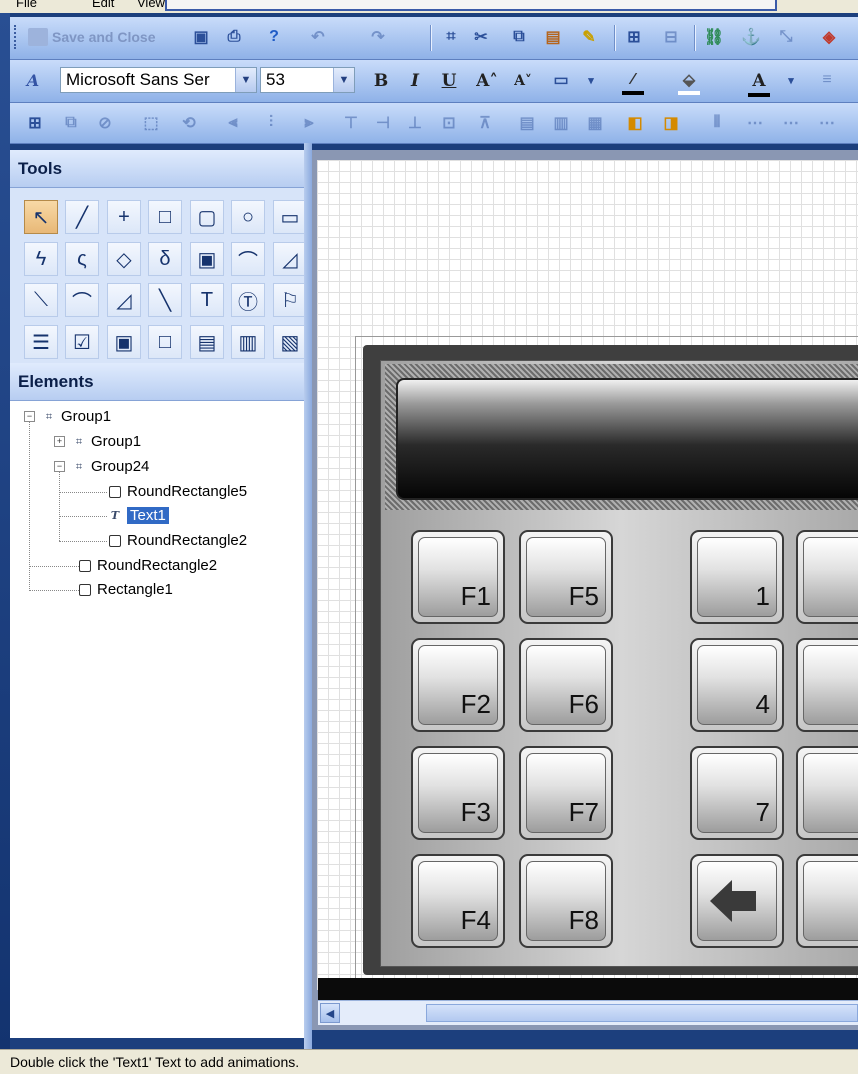  What do you see at coordinates (318, 37) in the screenshot?
I see `undo-icon: ↶` at bounding box center [318, 37].